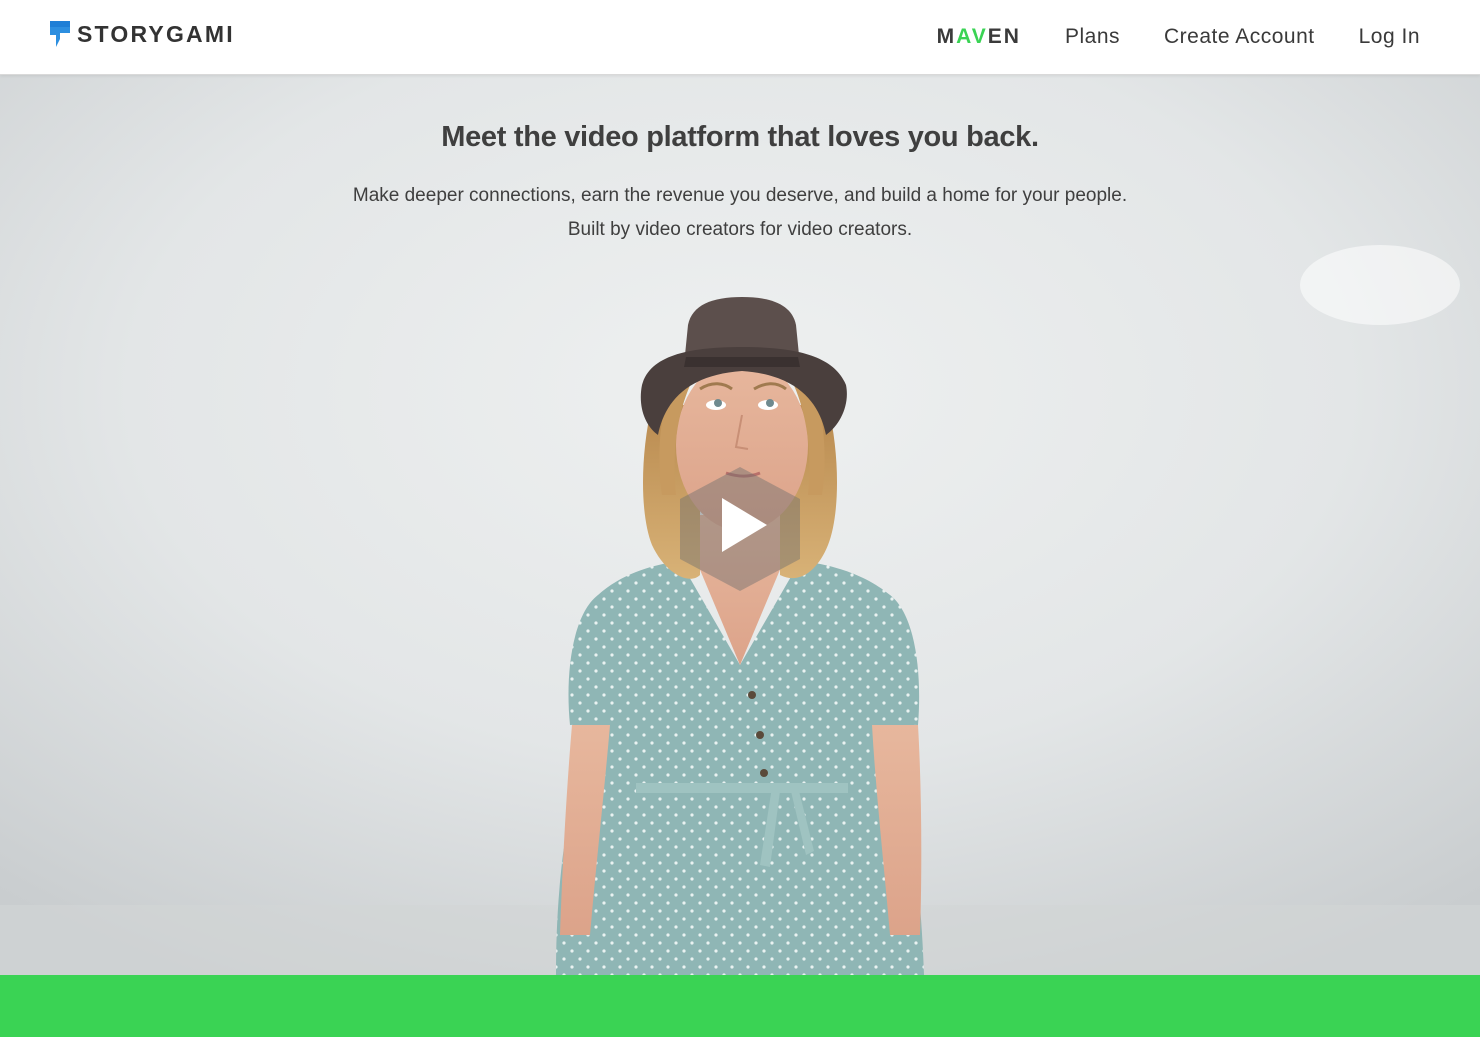 This screenshot has width=1480, height=1037. Describe the element at coordinates (60, 34) in the screenshot. I see `storygami-flag-icon` at that location.